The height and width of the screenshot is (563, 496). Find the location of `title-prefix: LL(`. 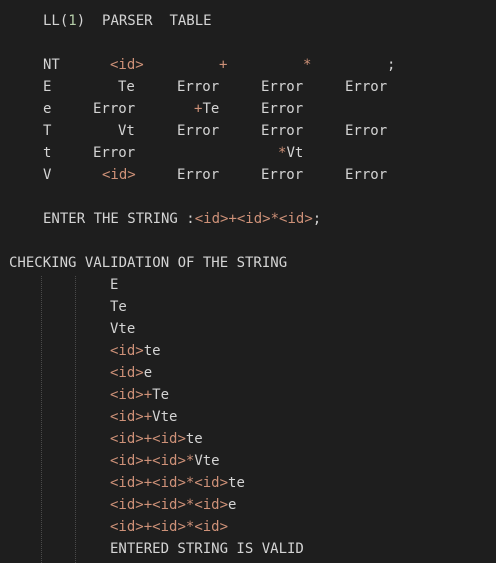

title-prefix: LL( is located at coordinates (56, 21).